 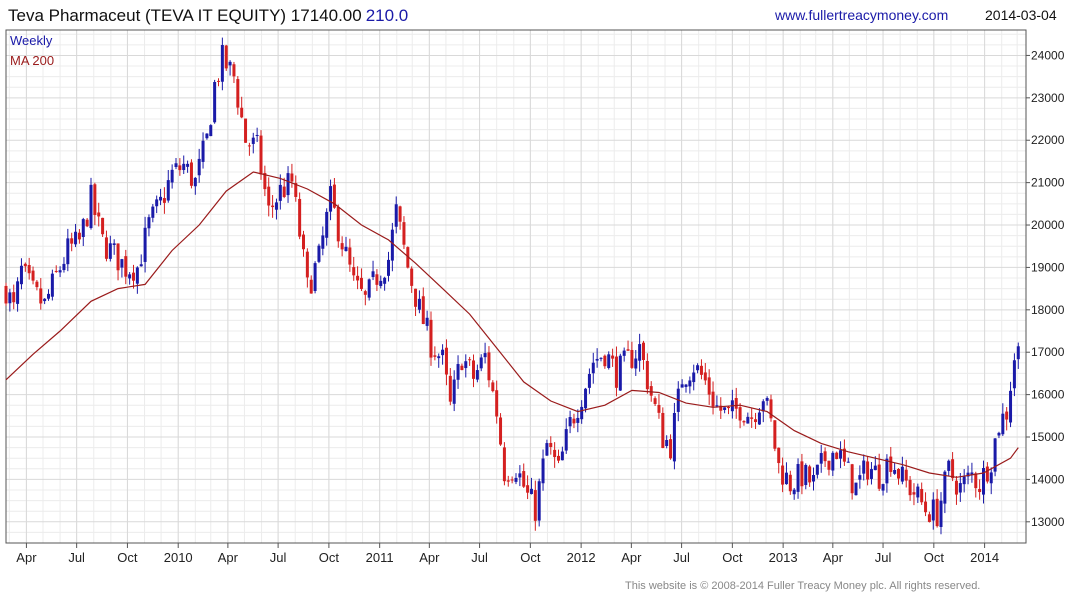 What do you see at coordinates (783, 557) in the screenshot?
I see `x-tick-label: 2013` at bounding box center [783, 557].